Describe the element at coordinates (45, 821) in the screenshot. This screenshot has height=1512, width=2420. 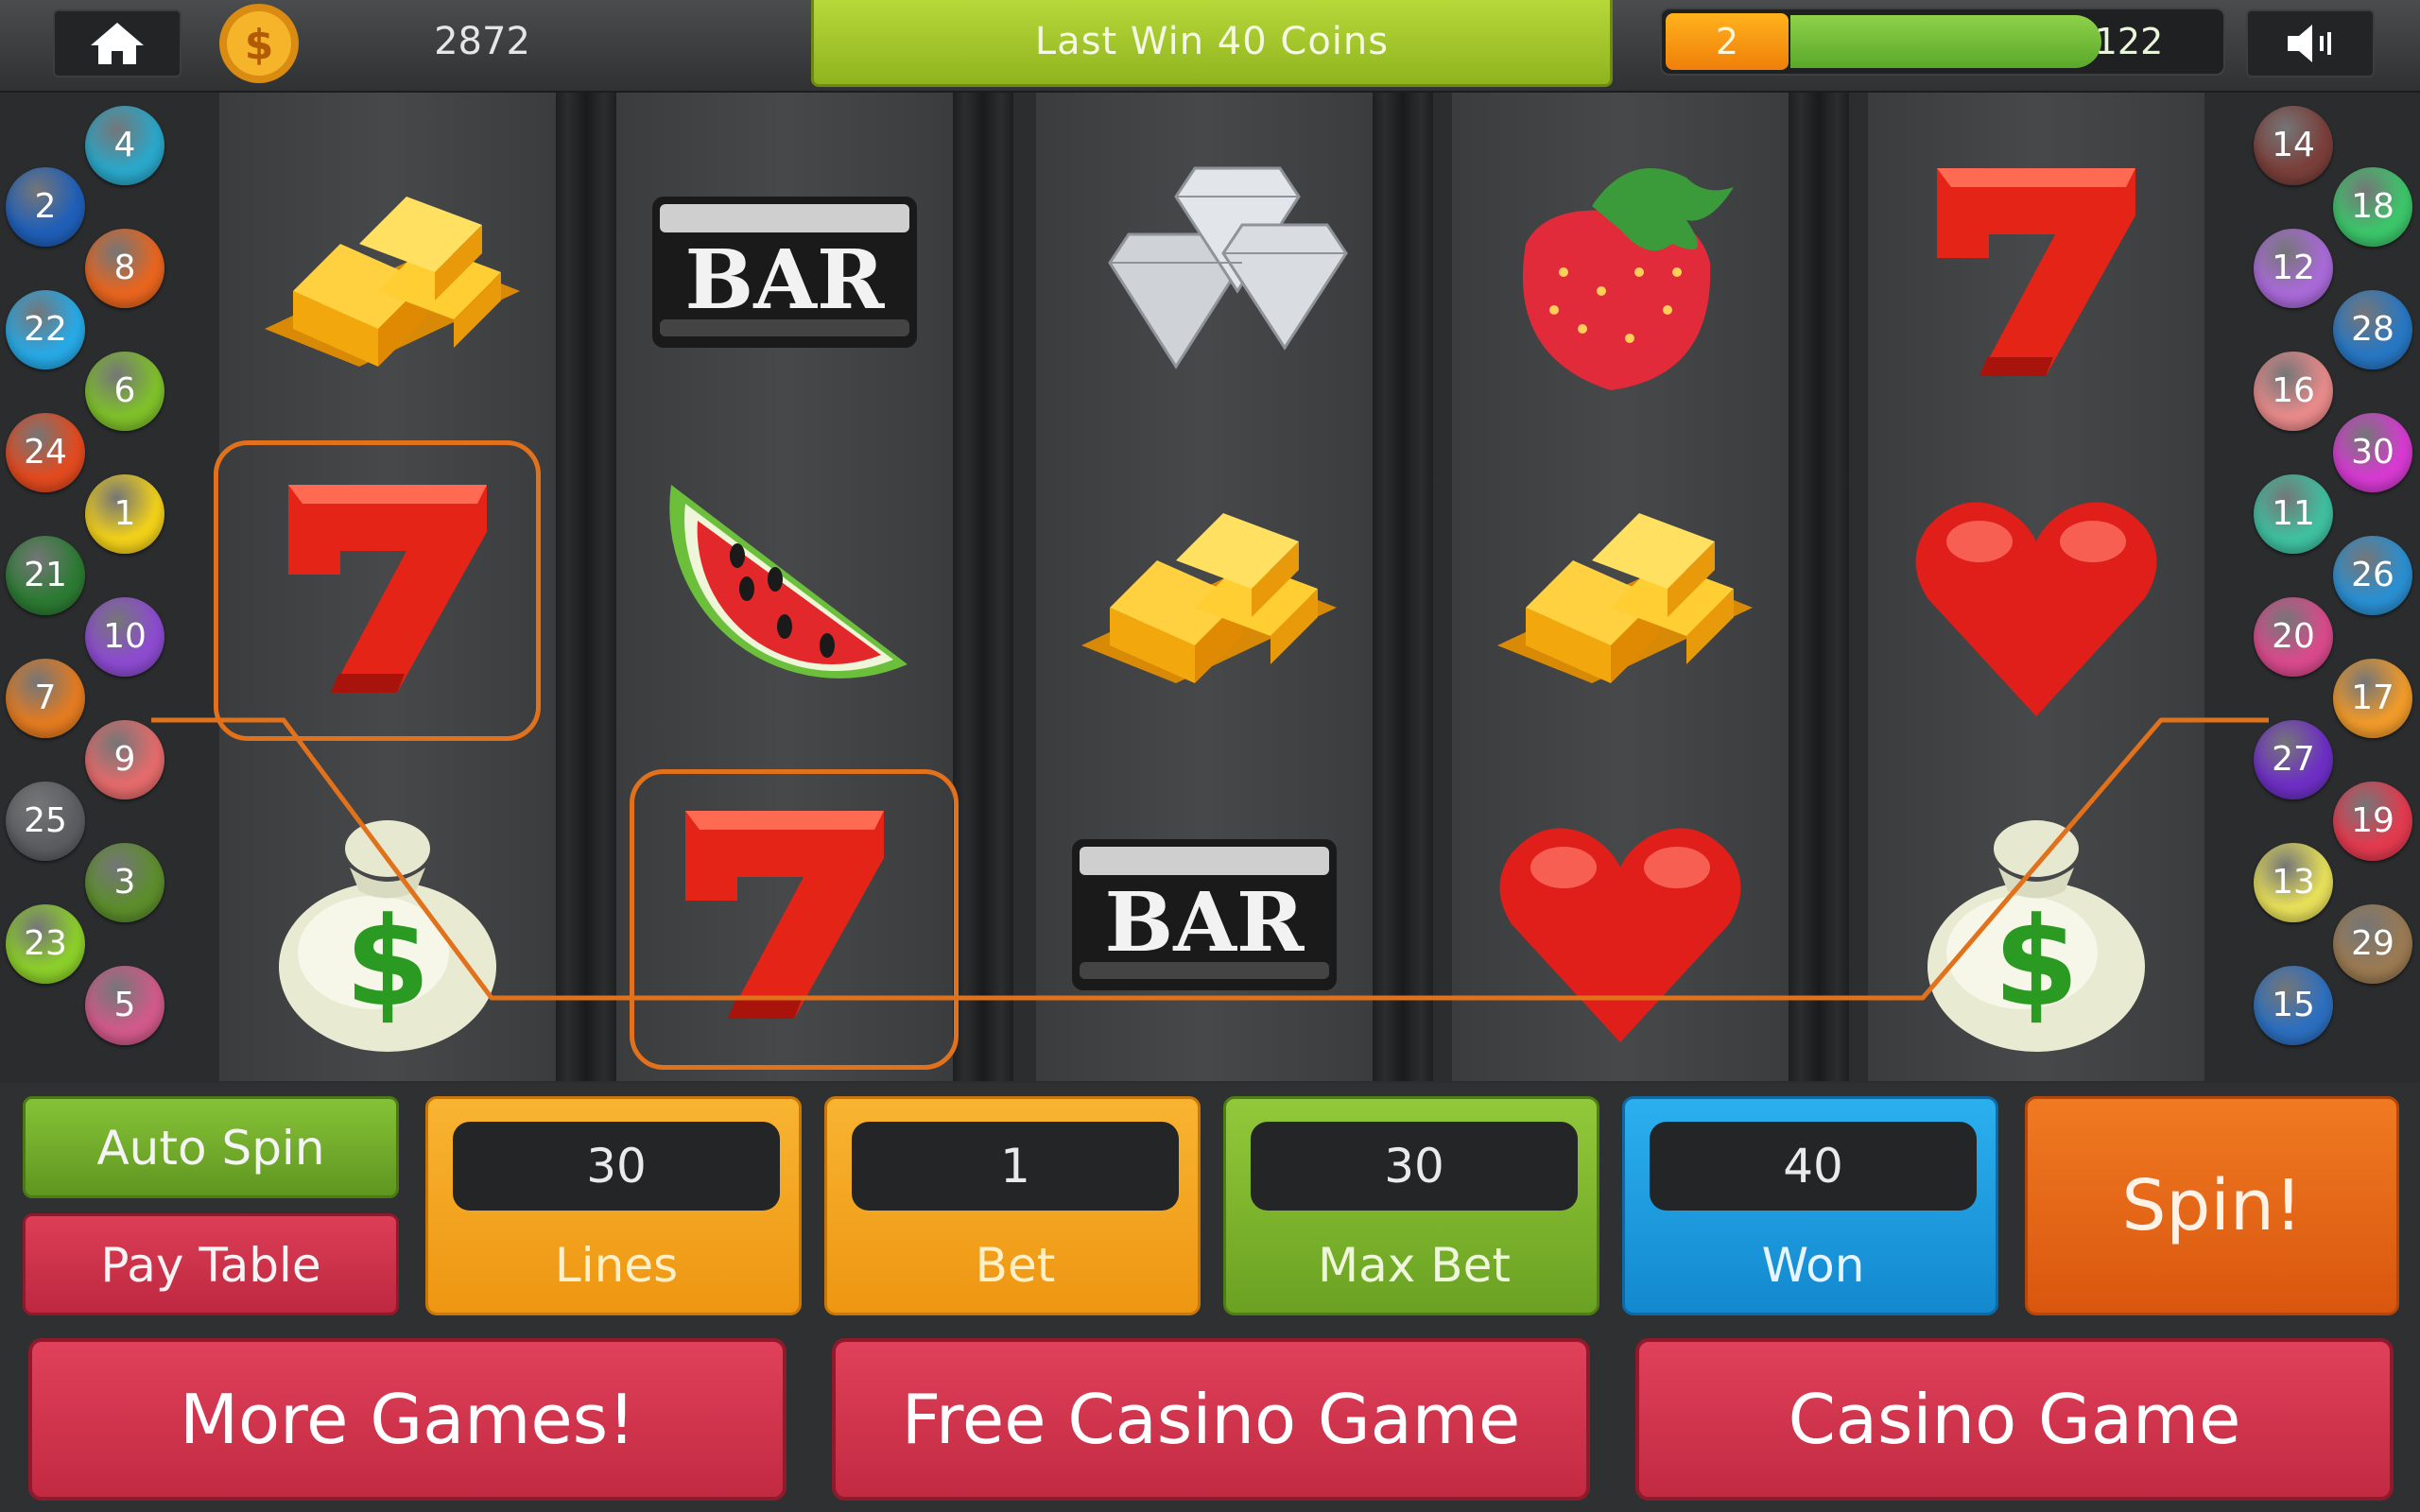
I see `payline-badge-25: 25` at that location.